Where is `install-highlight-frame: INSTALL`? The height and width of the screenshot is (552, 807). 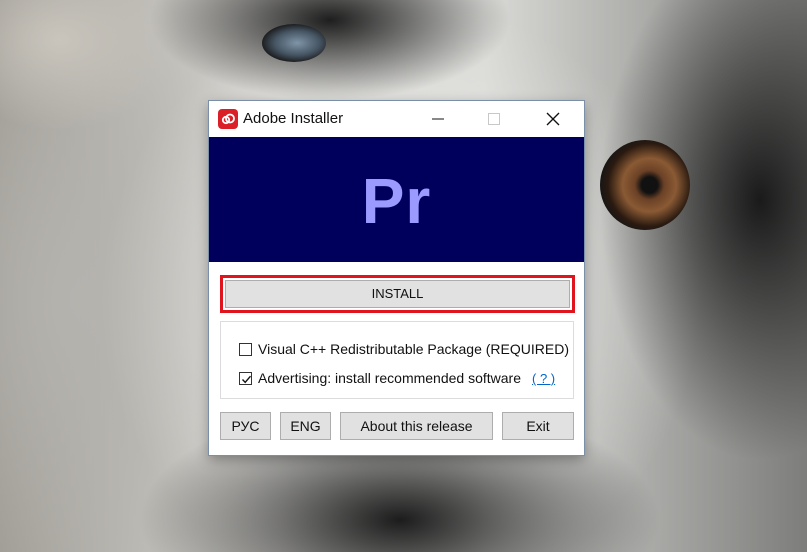 install-highlight-frame: INSTALL is located at coordinates (397, 294).